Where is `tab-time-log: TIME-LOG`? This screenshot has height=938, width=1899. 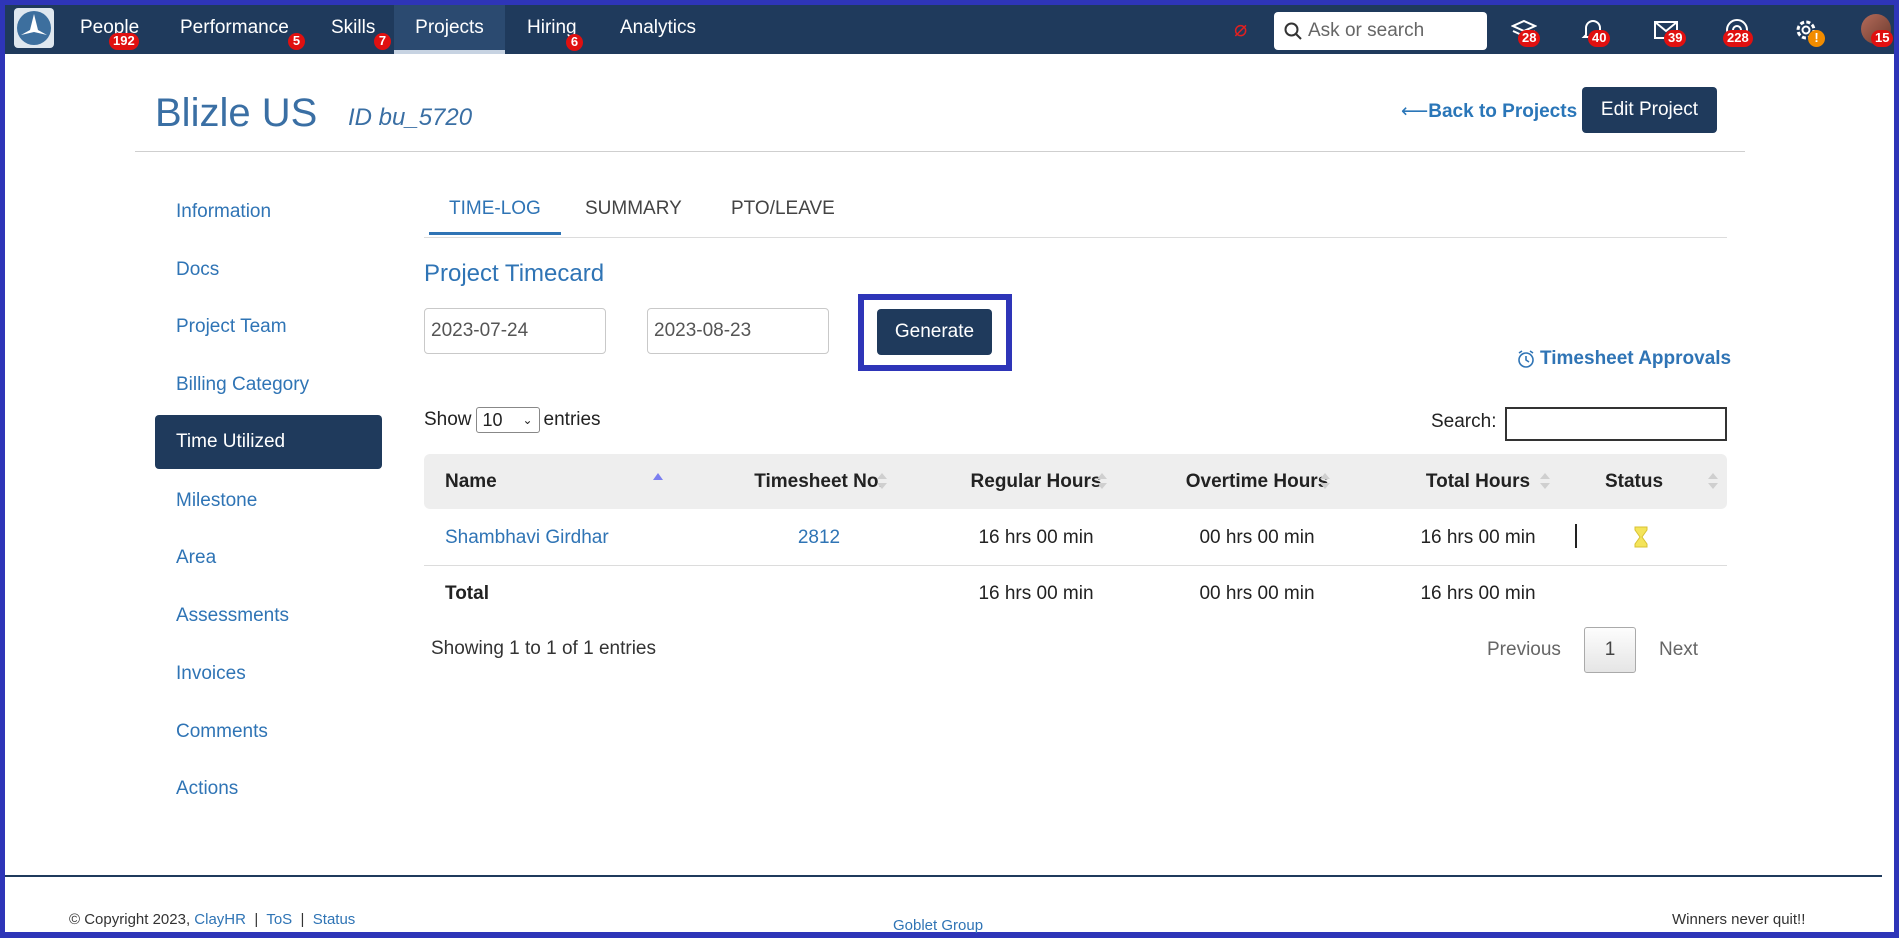 tab-time-log: TIME-LOG is located at coordinates (495, 210).